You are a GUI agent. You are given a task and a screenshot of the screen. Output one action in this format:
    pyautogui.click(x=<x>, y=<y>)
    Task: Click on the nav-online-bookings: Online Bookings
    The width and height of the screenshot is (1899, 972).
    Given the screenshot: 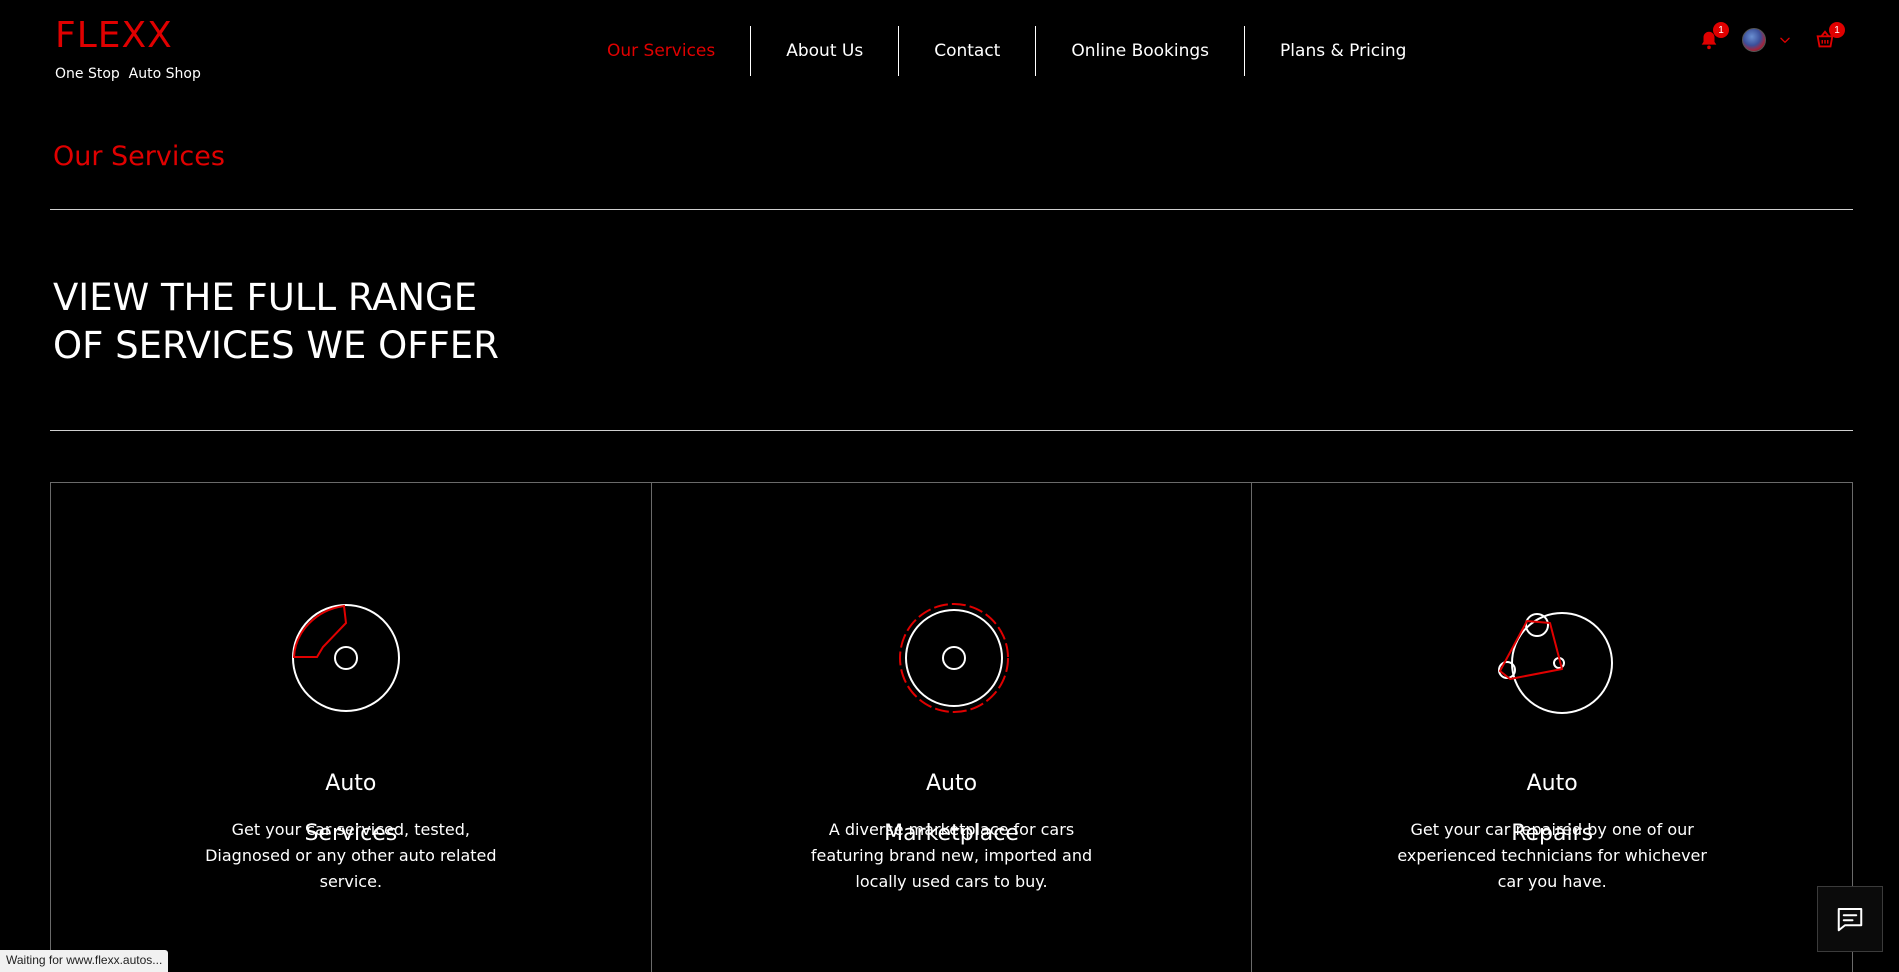 What is the action you would take?
    pyautogui.click(x=1139, y=51)
    